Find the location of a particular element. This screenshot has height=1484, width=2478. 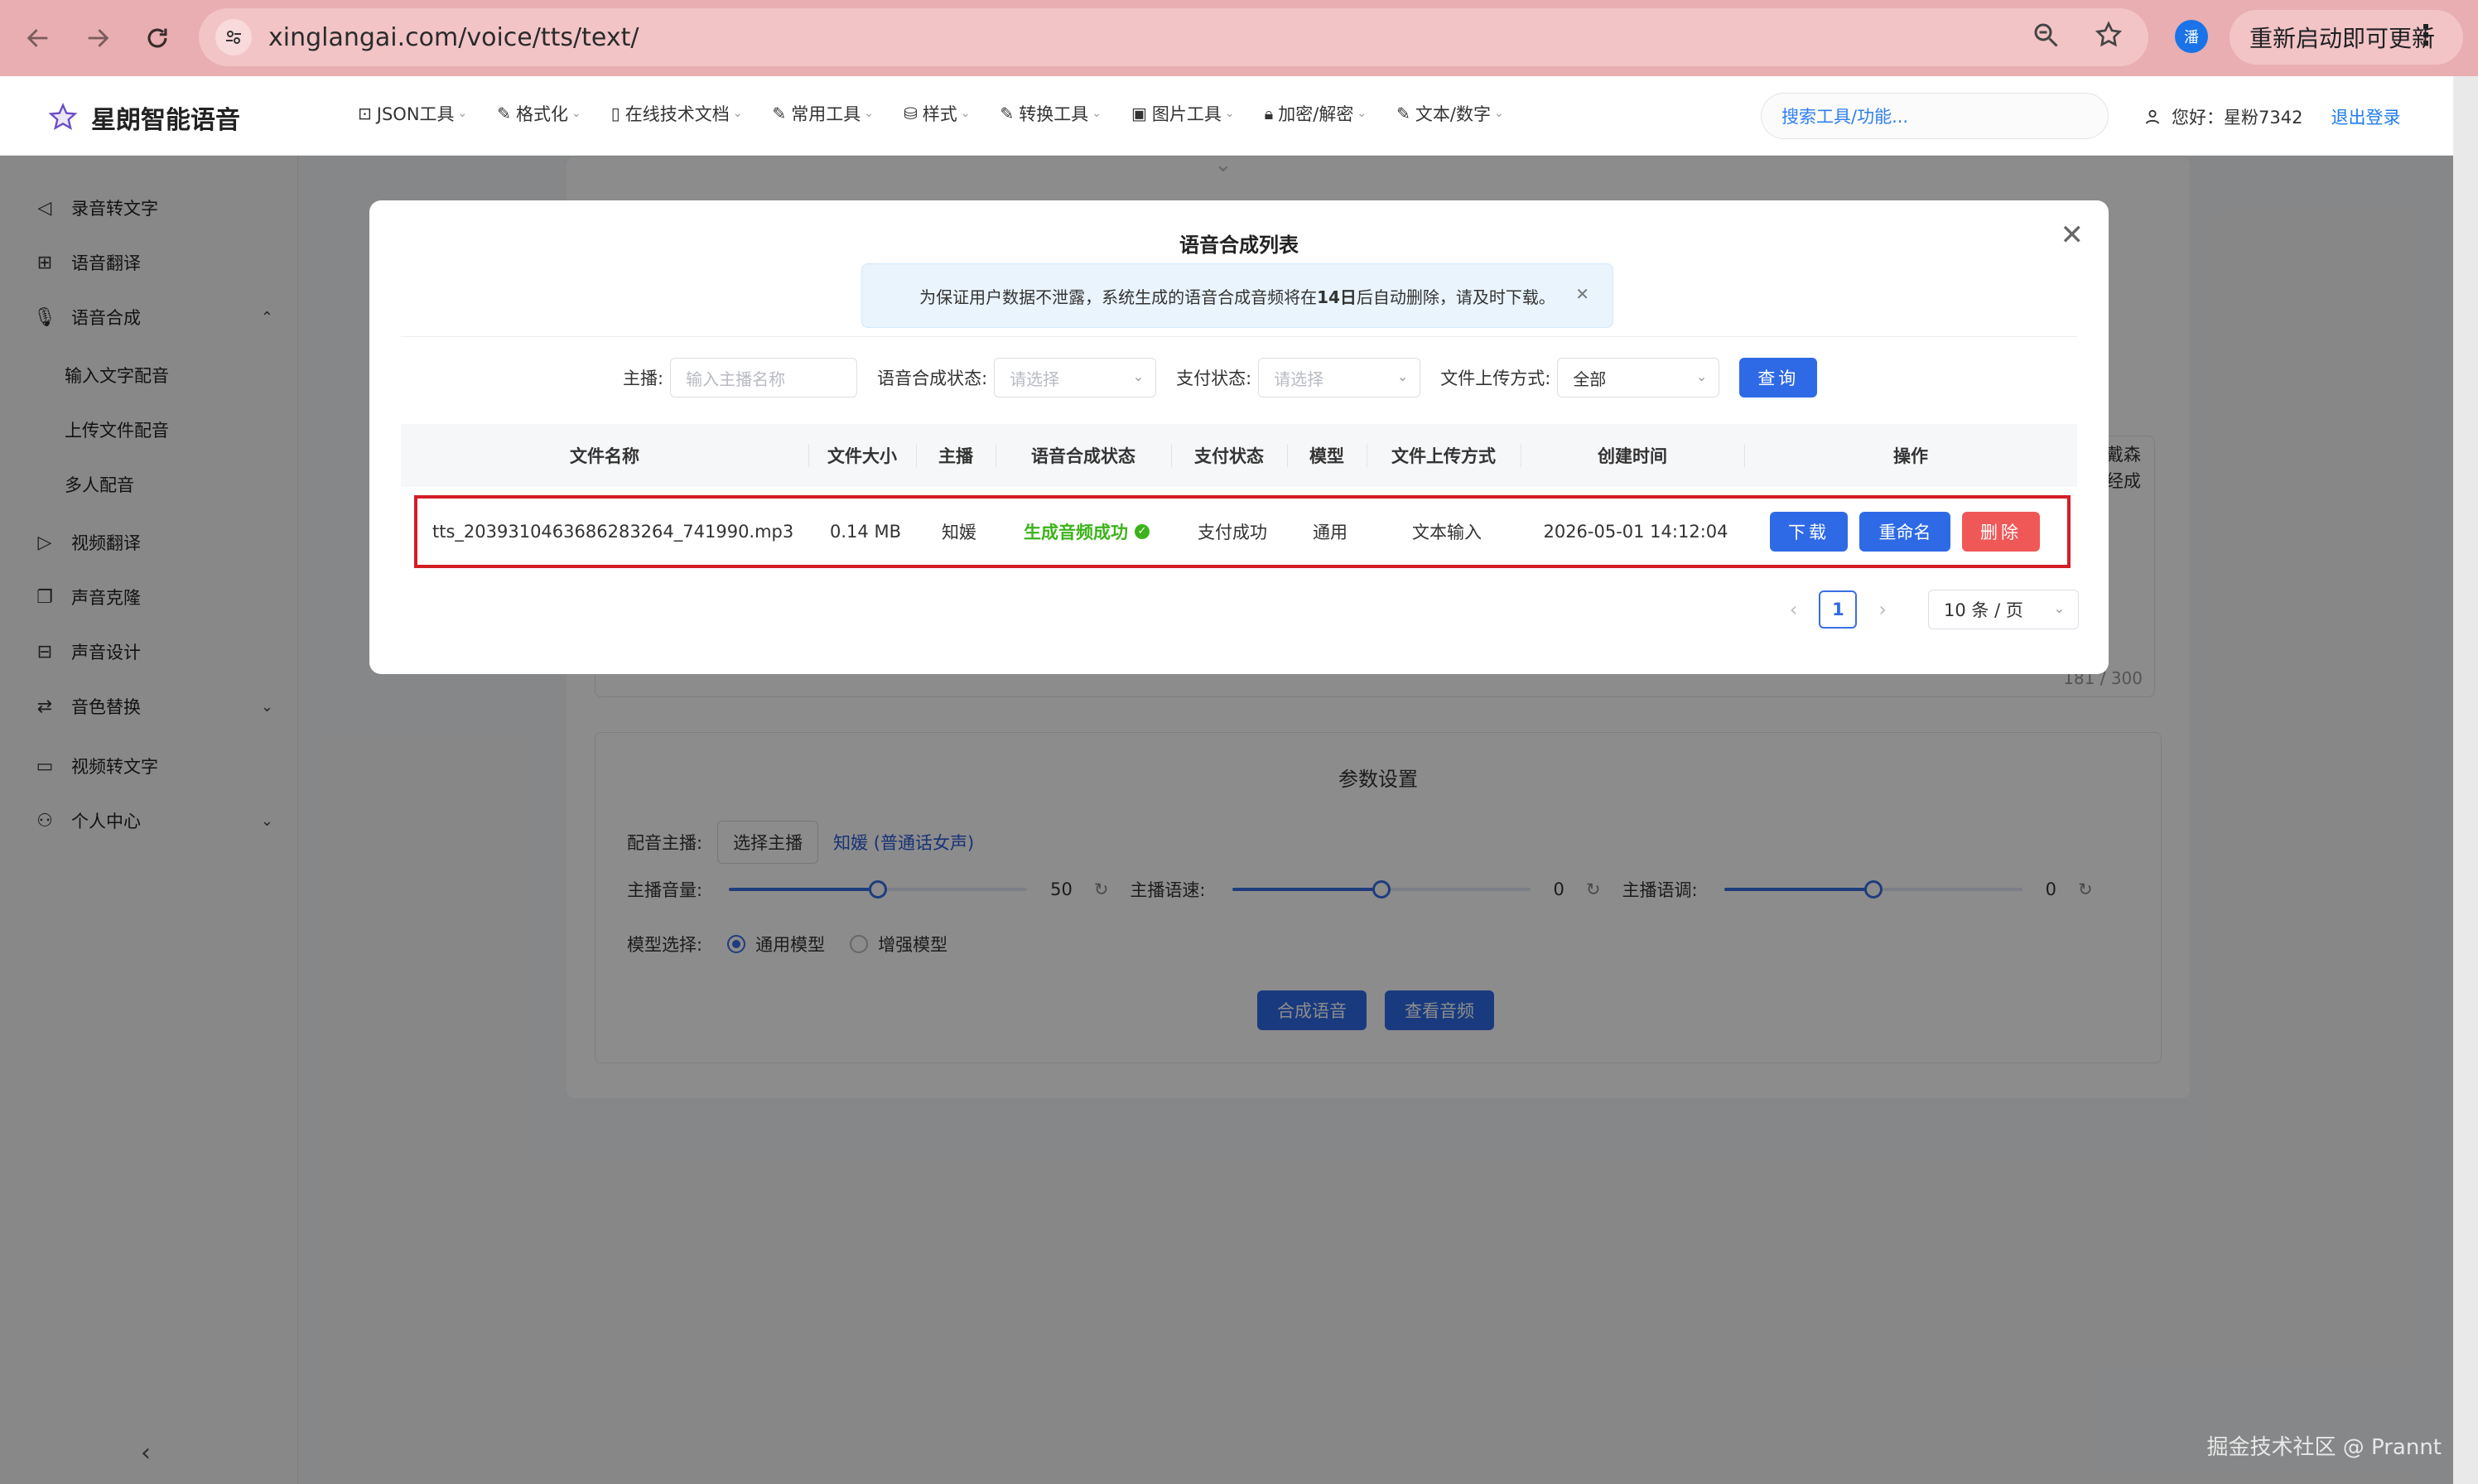

notice-close-icon: ✕ is located at coordinates (1582, 294).